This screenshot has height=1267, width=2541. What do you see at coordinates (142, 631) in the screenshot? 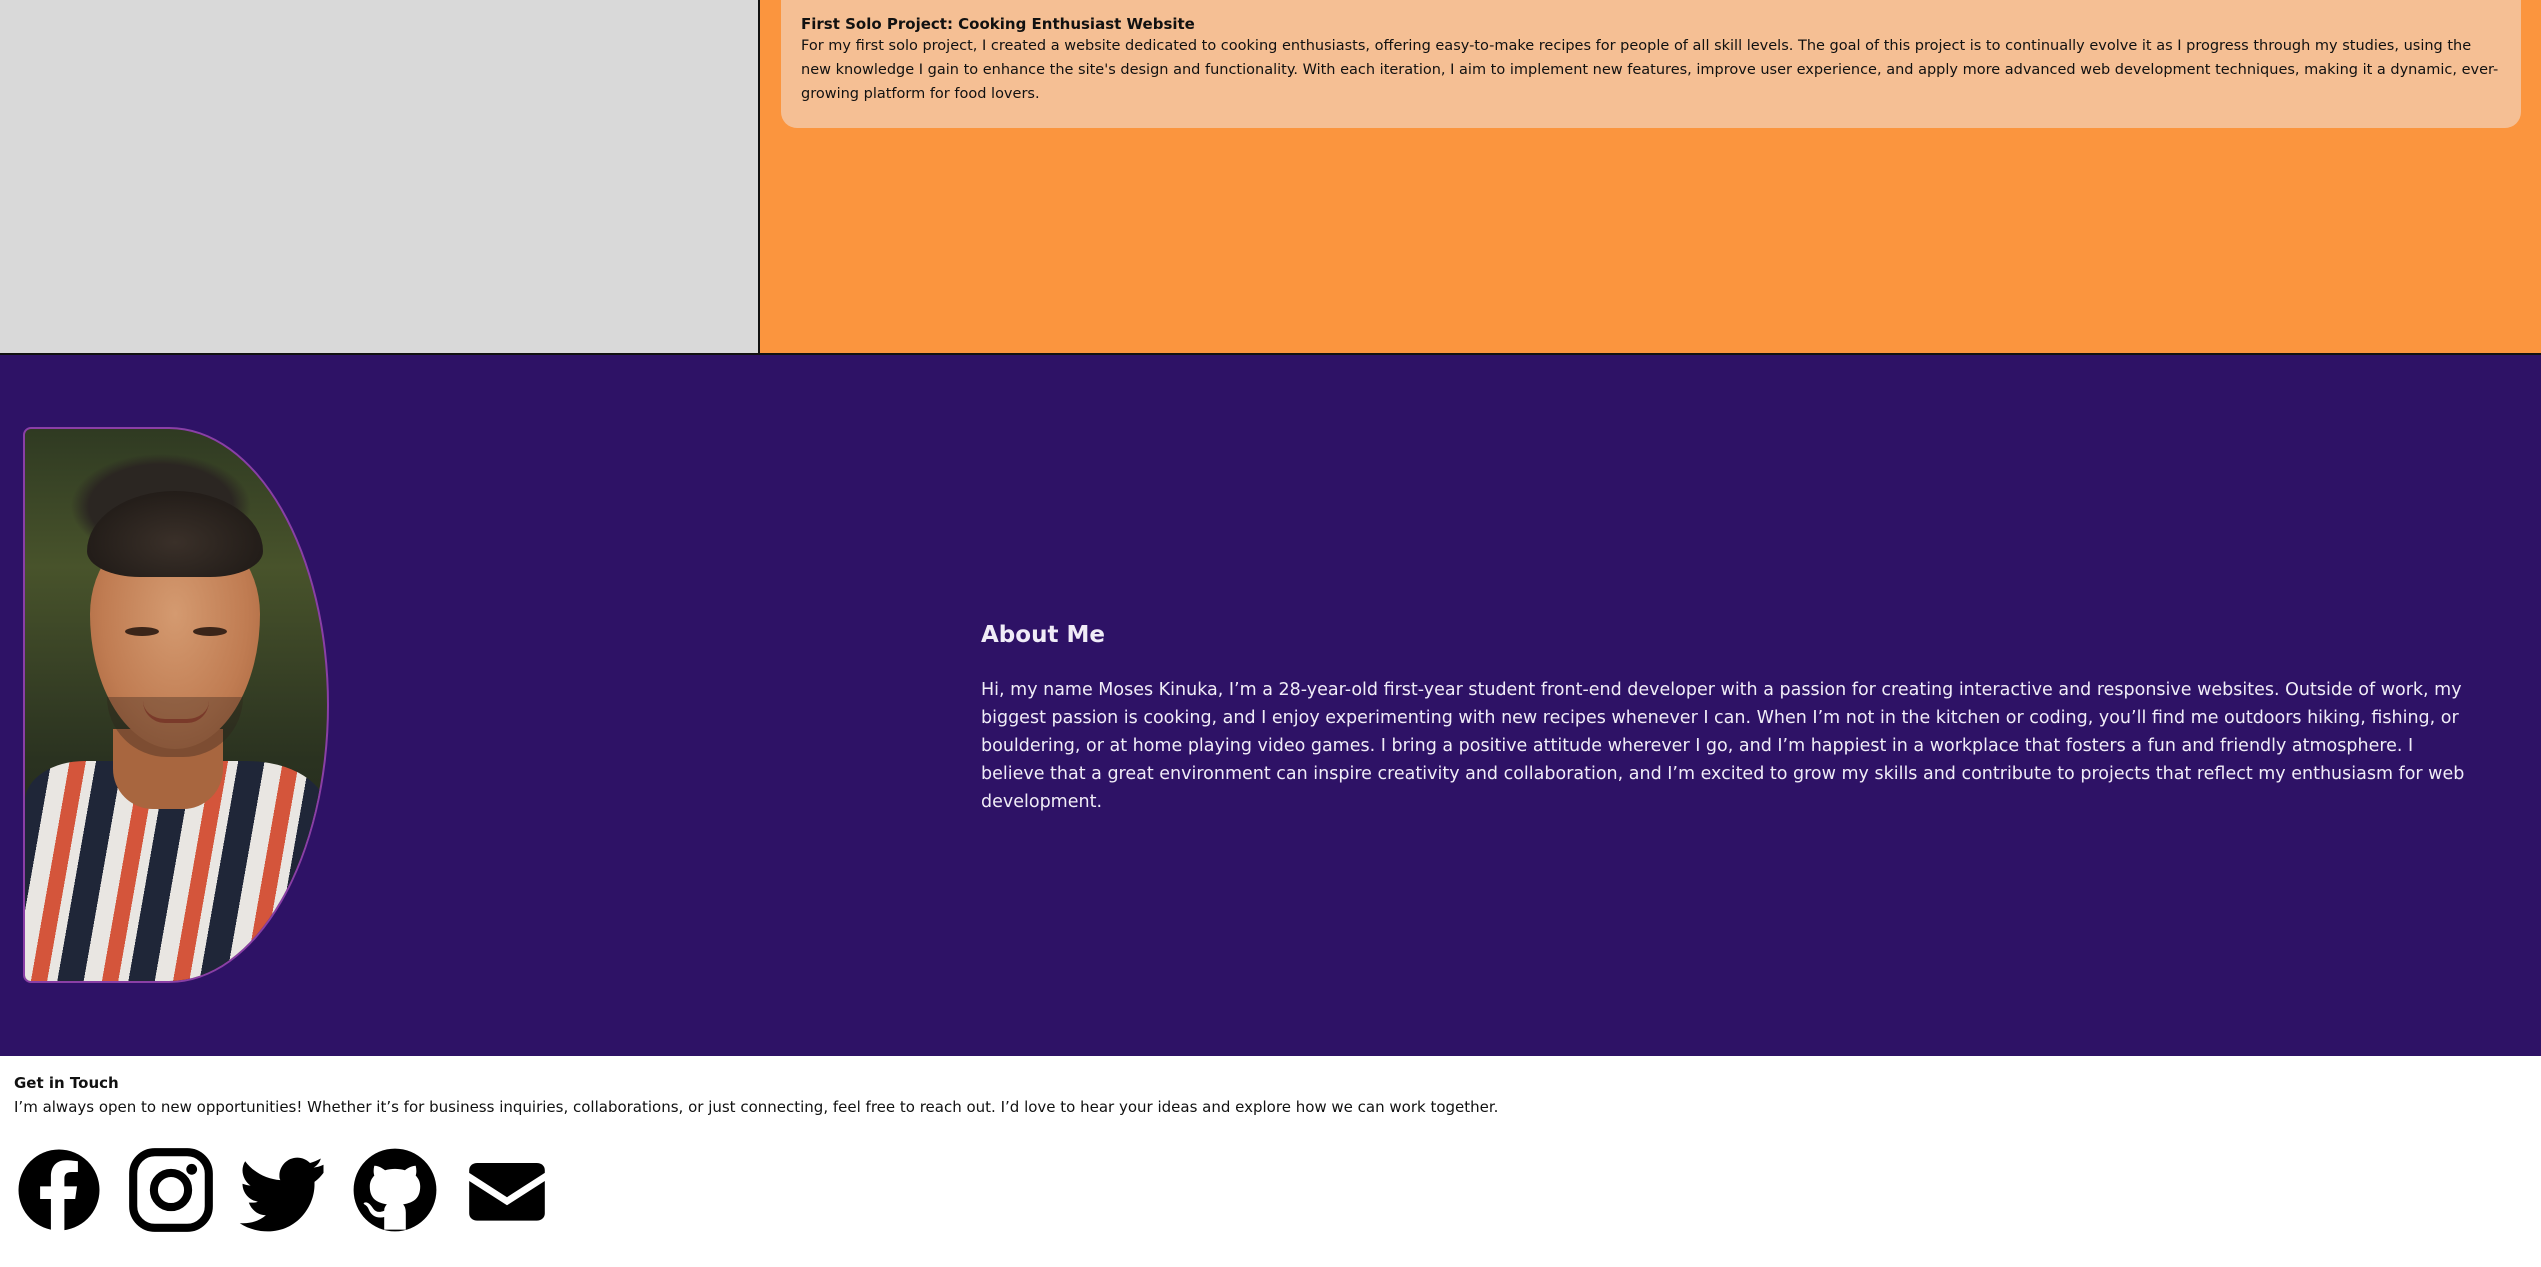
I see `portrait-left-eye` at bounding box center [142, 631].